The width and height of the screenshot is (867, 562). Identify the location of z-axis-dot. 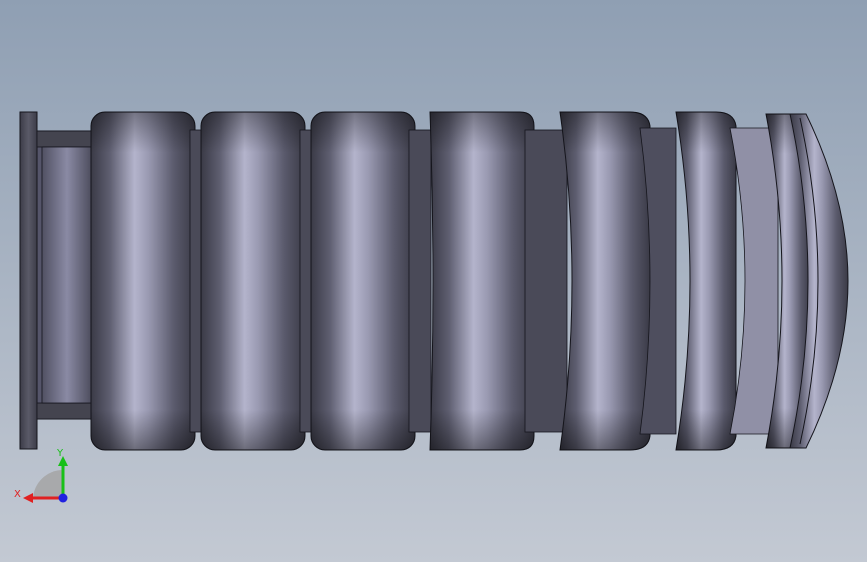
(63, 498).